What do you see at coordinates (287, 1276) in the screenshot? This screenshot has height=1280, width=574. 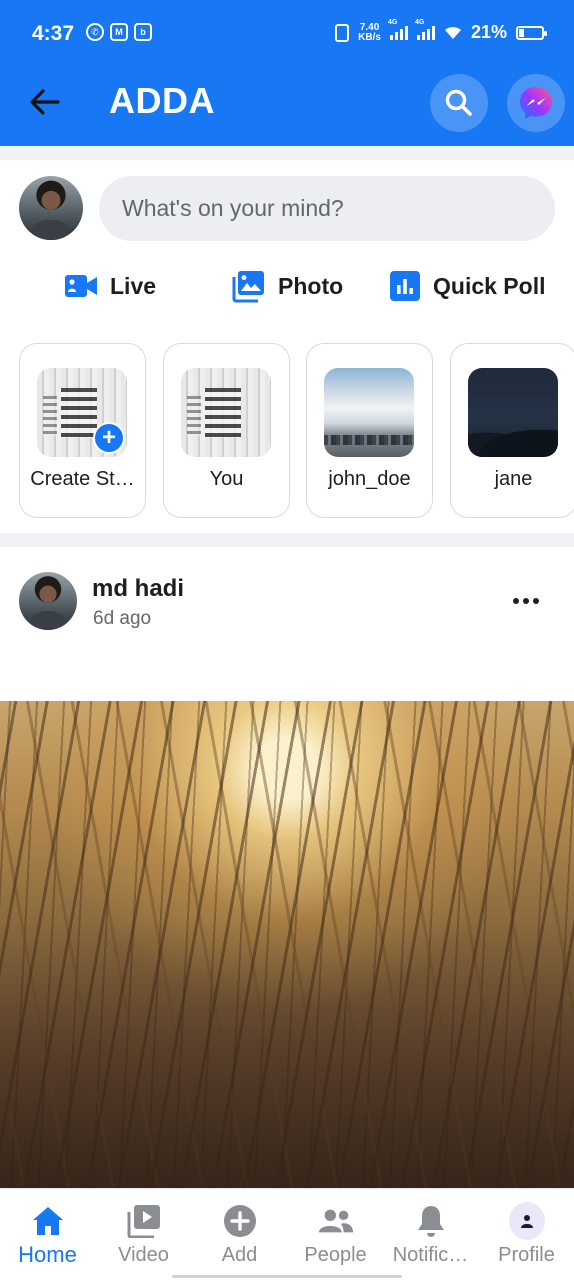 I see `home-indicator` at bounding box center [287, 1276].